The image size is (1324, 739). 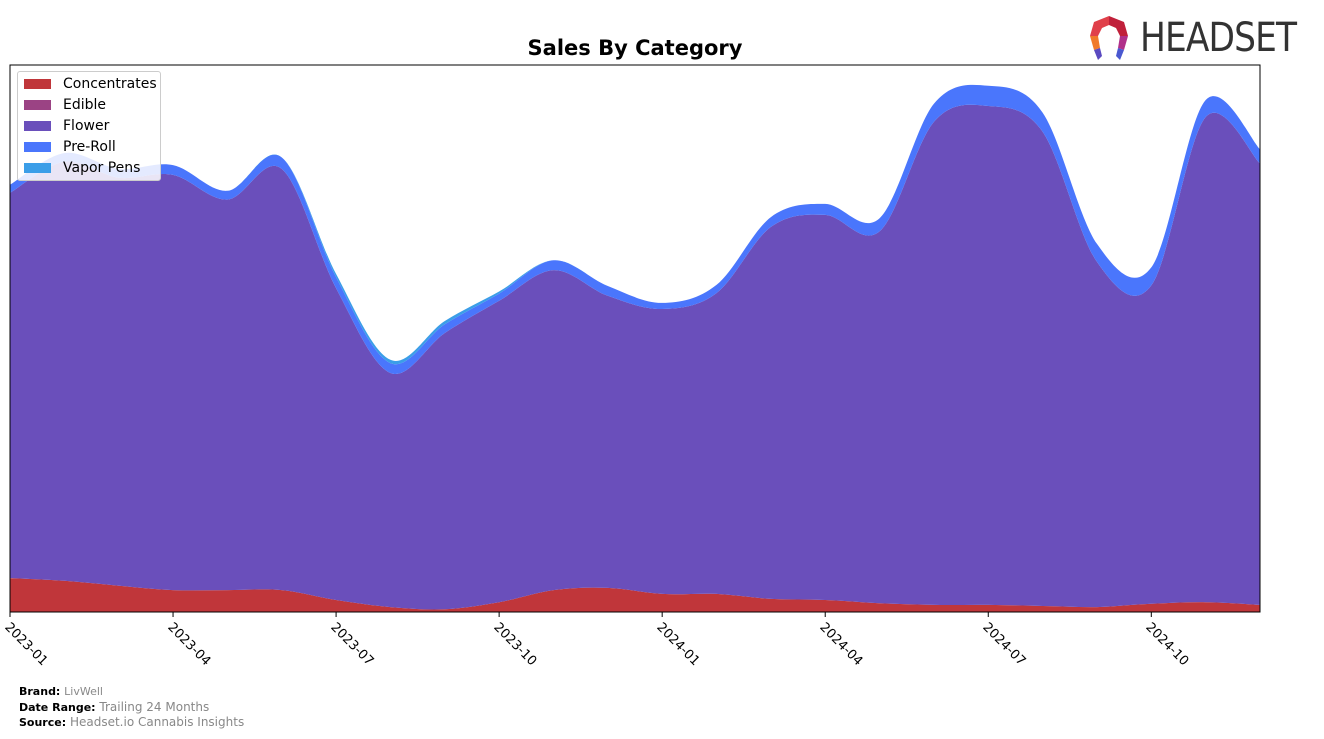 I want to click on legend-item: Concentrates, so click(x=90, y=84).